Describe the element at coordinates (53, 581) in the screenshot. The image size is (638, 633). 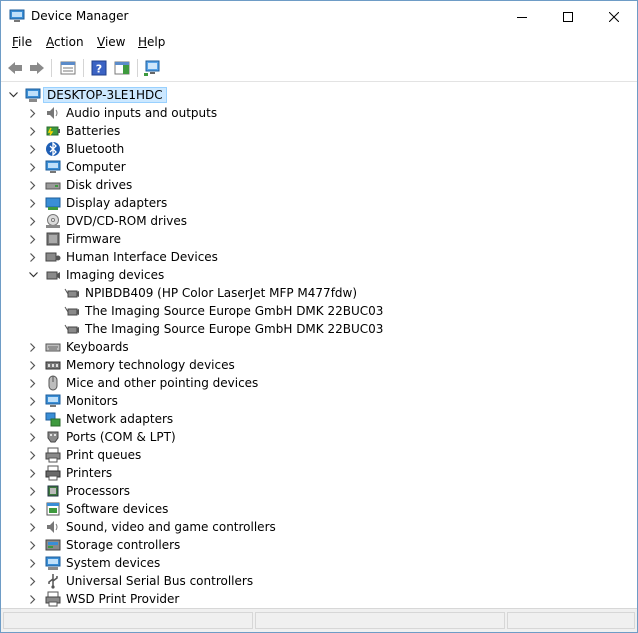
I see `usb-icon` at that location.